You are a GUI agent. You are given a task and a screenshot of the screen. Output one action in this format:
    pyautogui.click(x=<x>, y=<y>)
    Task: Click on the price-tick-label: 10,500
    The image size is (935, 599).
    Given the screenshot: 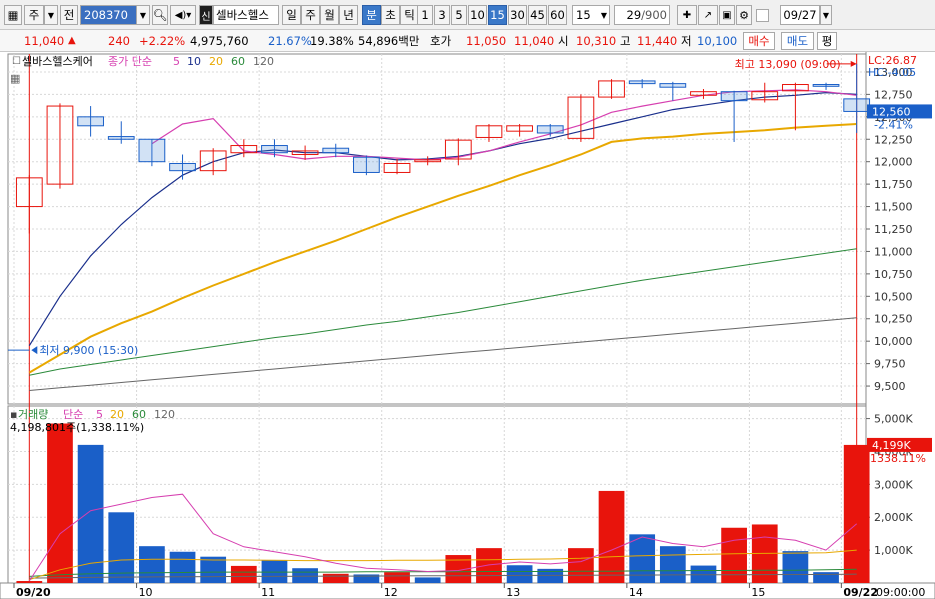 What is the action you would take?
    pyautogui.click(x=893, y=296)
    